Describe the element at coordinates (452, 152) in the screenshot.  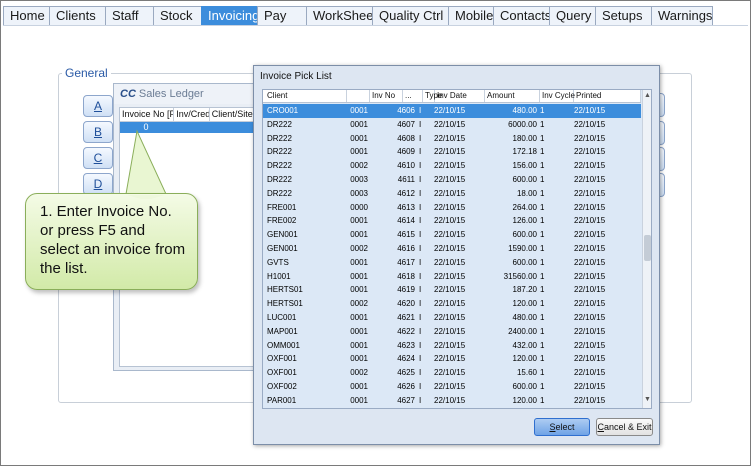
I see `table-row: DR222 0001 4609 I 22/10/15 172.18 1 22/10/15` at that location.